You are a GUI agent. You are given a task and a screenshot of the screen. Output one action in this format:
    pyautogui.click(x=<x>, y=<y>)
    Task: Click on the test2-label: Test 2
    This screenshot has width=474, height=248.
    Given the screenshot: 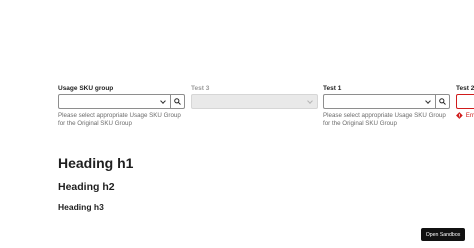 What is the action you would take?
    pyautogui.click(x=465, y=88)
    